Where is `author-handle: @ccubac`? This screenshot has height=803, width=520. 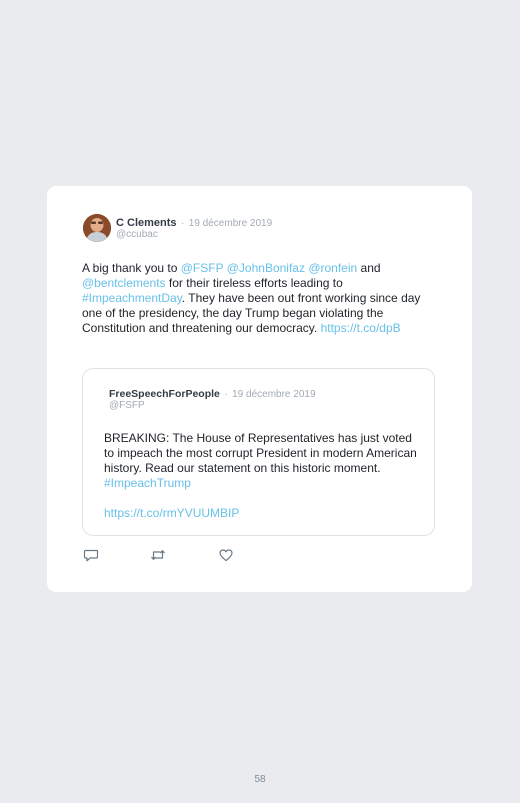
author-handle: @ccubac is located at coordinates (137, 235).